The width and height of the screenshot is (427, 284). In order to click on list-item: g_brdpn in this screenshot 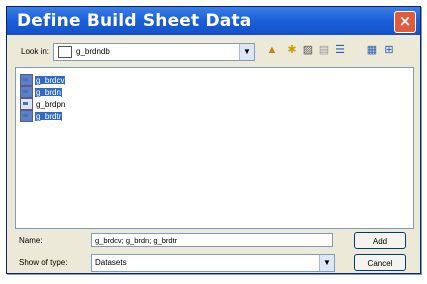, I will do `click(43, 104)`.